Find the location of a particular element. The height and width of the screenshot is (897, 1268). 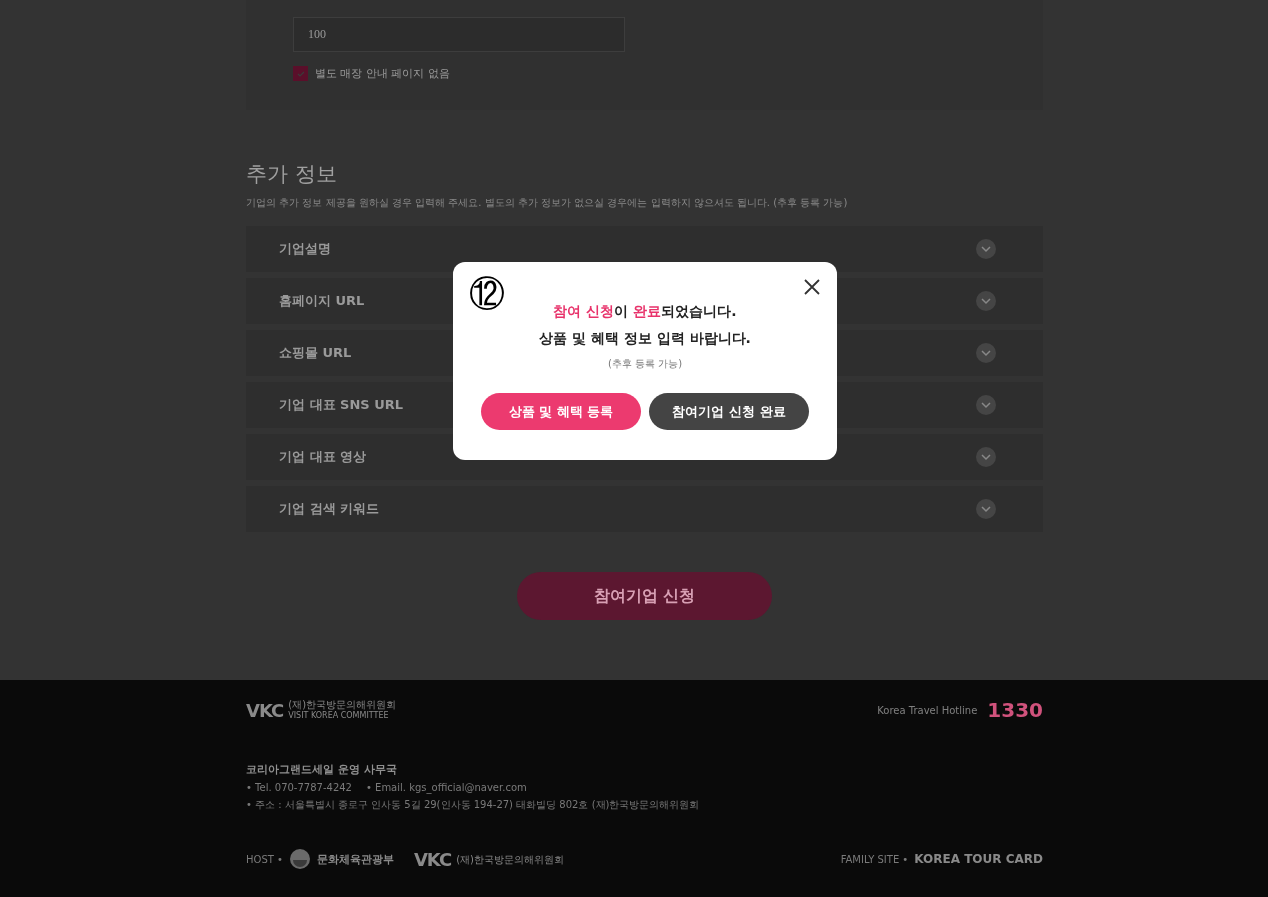

checkbox-label: 별도 매장 안내 페이지 없음 is located at coordinates (382, 73).